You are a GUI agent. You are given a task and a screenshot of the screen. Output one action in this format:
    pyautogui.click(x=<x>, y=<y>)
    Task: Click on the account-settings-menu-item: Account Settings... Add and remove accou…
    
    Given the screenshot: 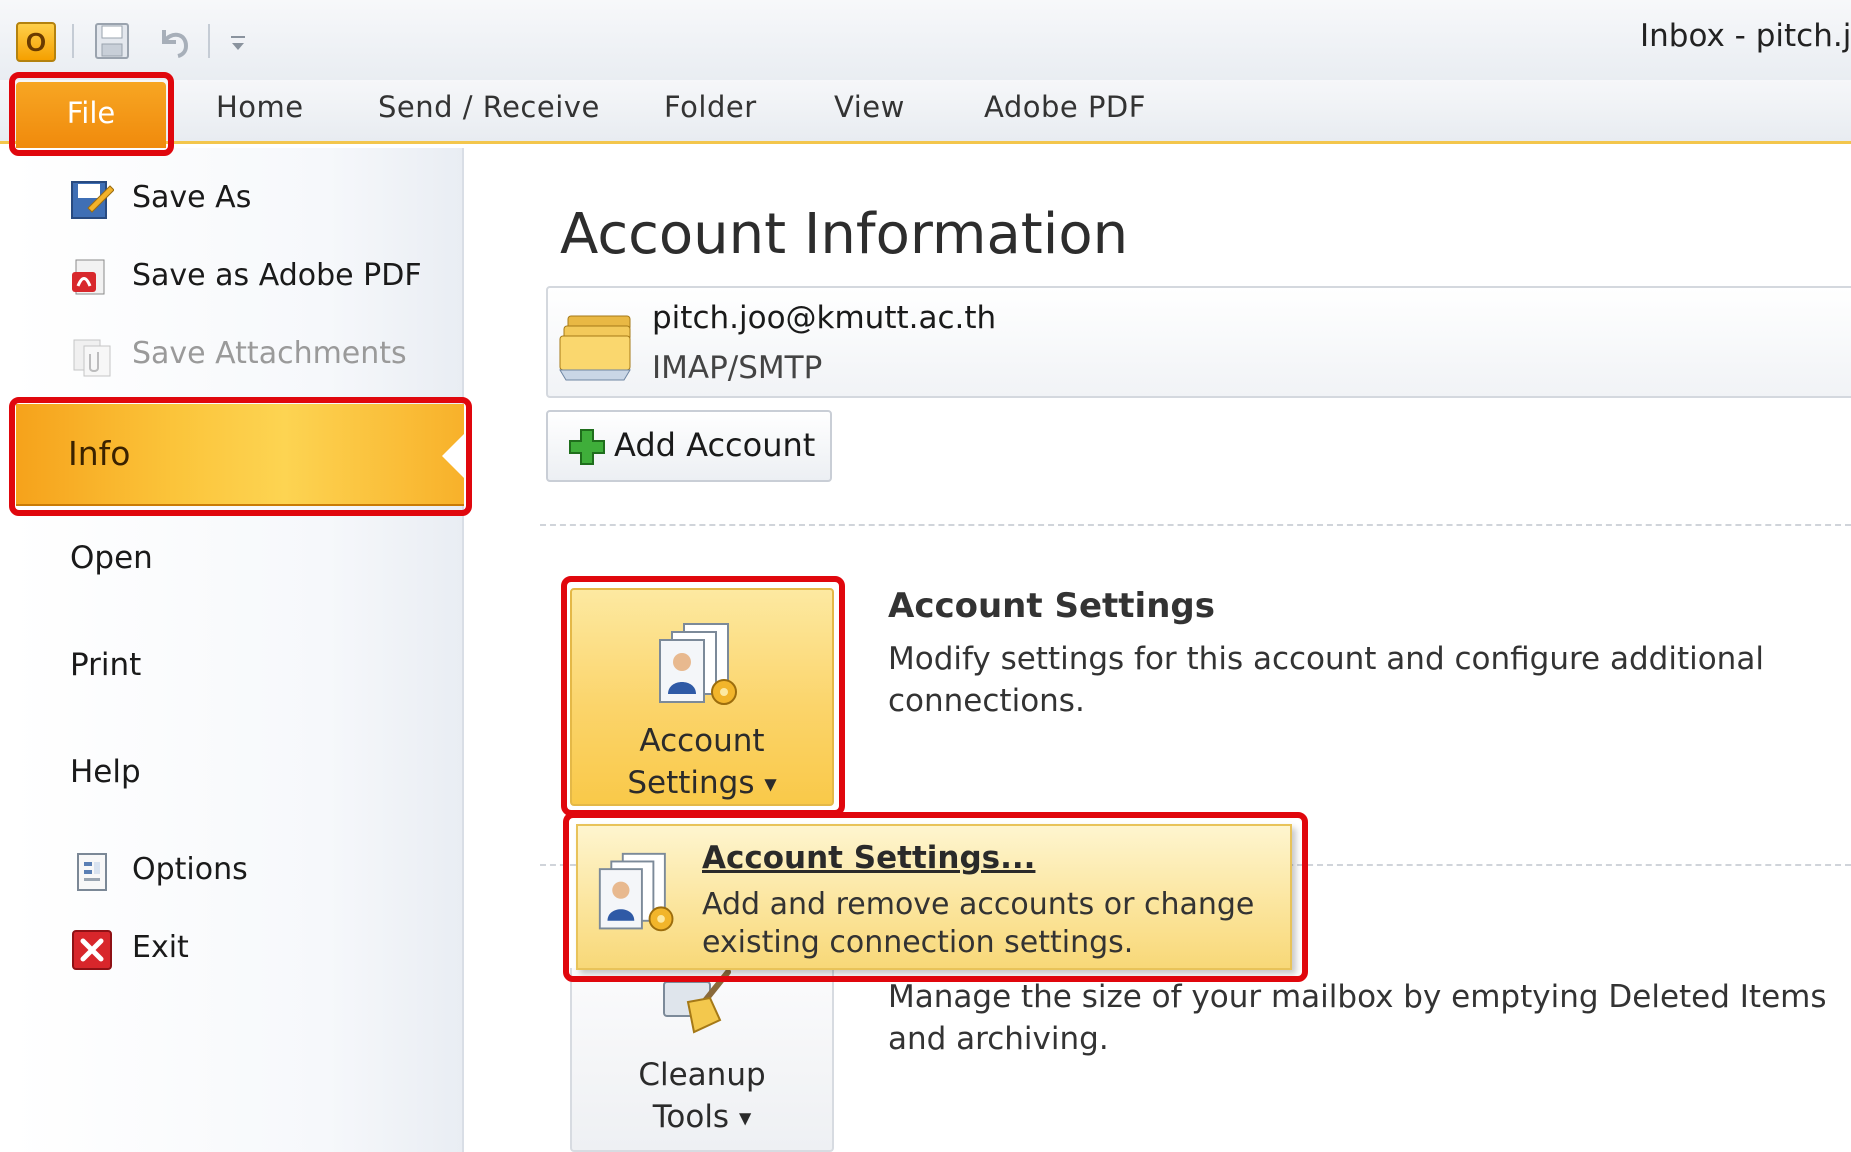 What is the action you would take?
    pyautogui.click(x=934, y=897)
    